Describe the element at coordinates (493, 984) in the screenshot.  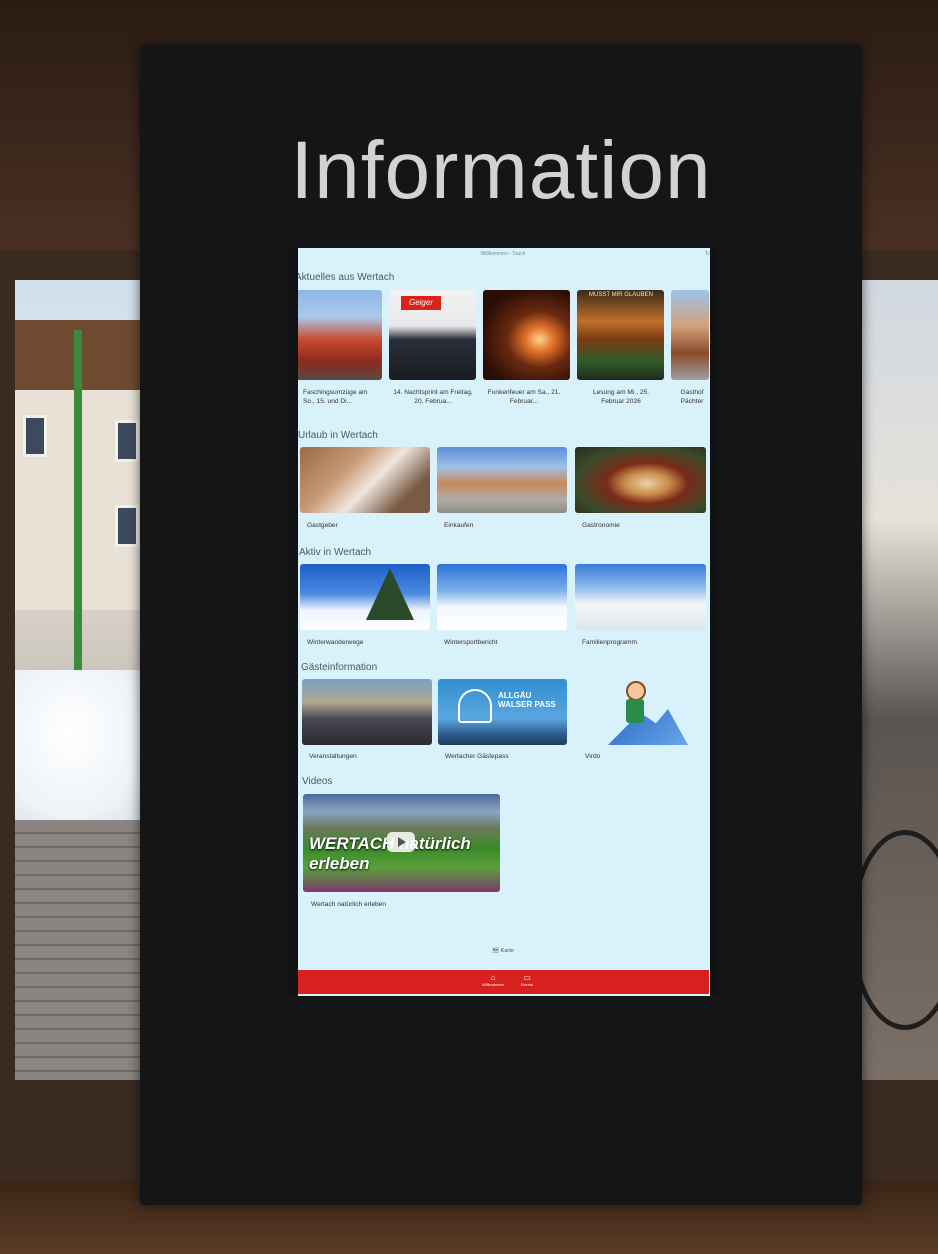
I see `nav-item-label: Willkommen` at that location.